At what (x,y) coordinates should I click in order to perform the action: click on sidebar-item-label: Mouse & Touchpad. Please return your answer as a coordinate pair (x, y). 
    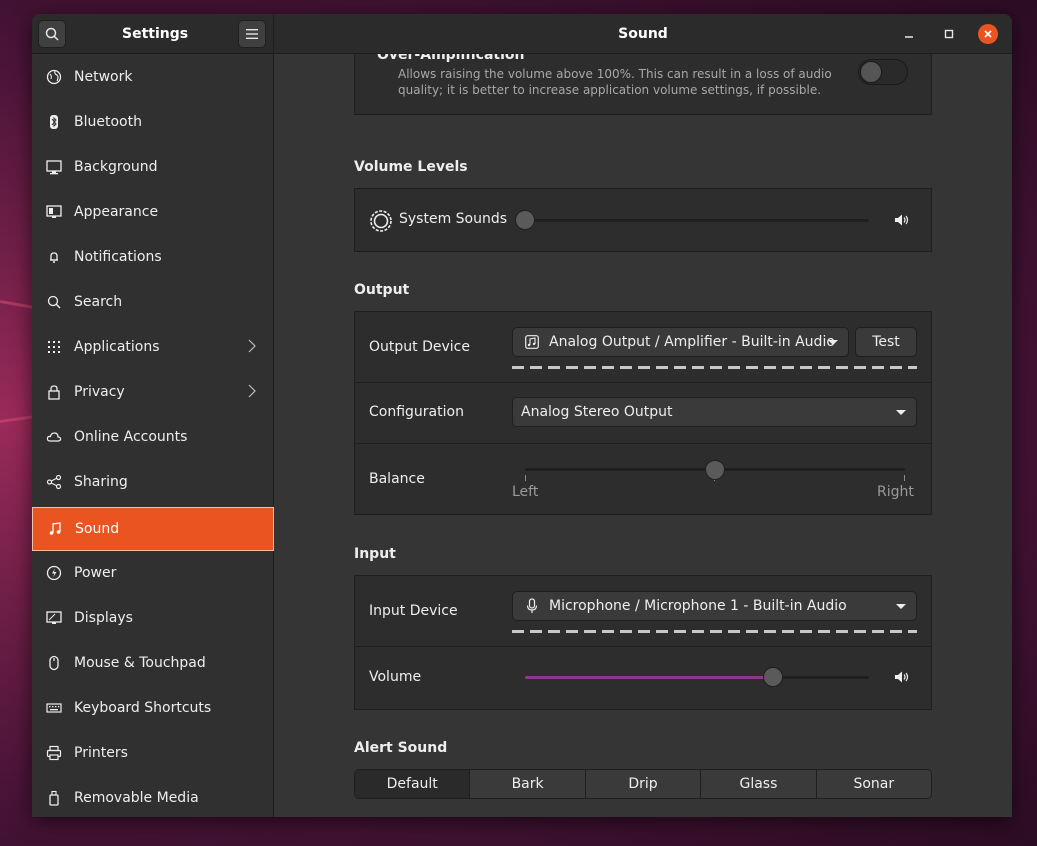
    Looking at the image, I should click on (140, 663).